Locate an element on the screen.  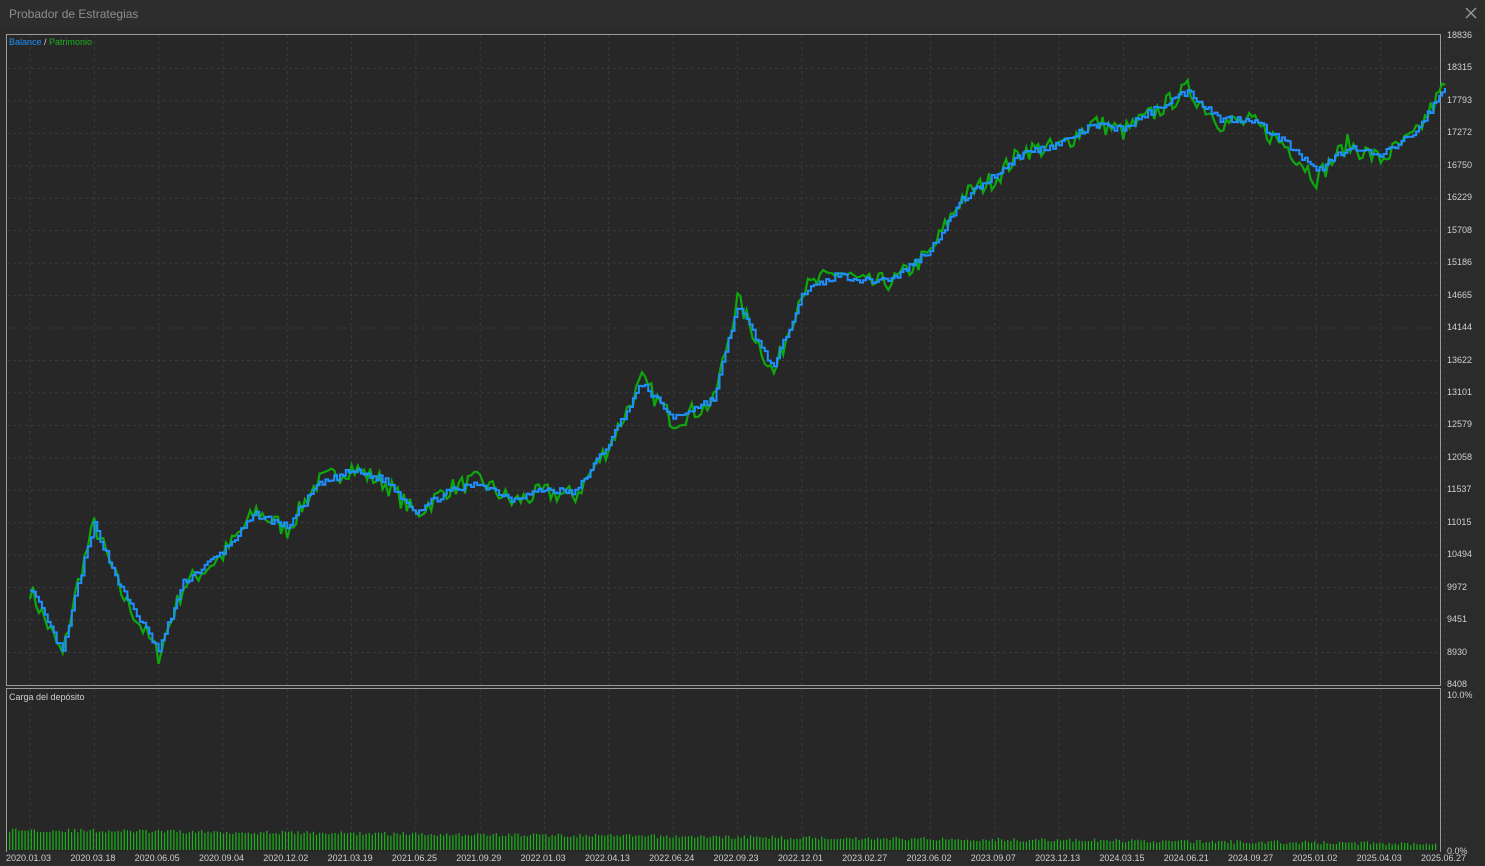
x-tick-label: 2025.04.03 is located at coordinates (1379, 858).